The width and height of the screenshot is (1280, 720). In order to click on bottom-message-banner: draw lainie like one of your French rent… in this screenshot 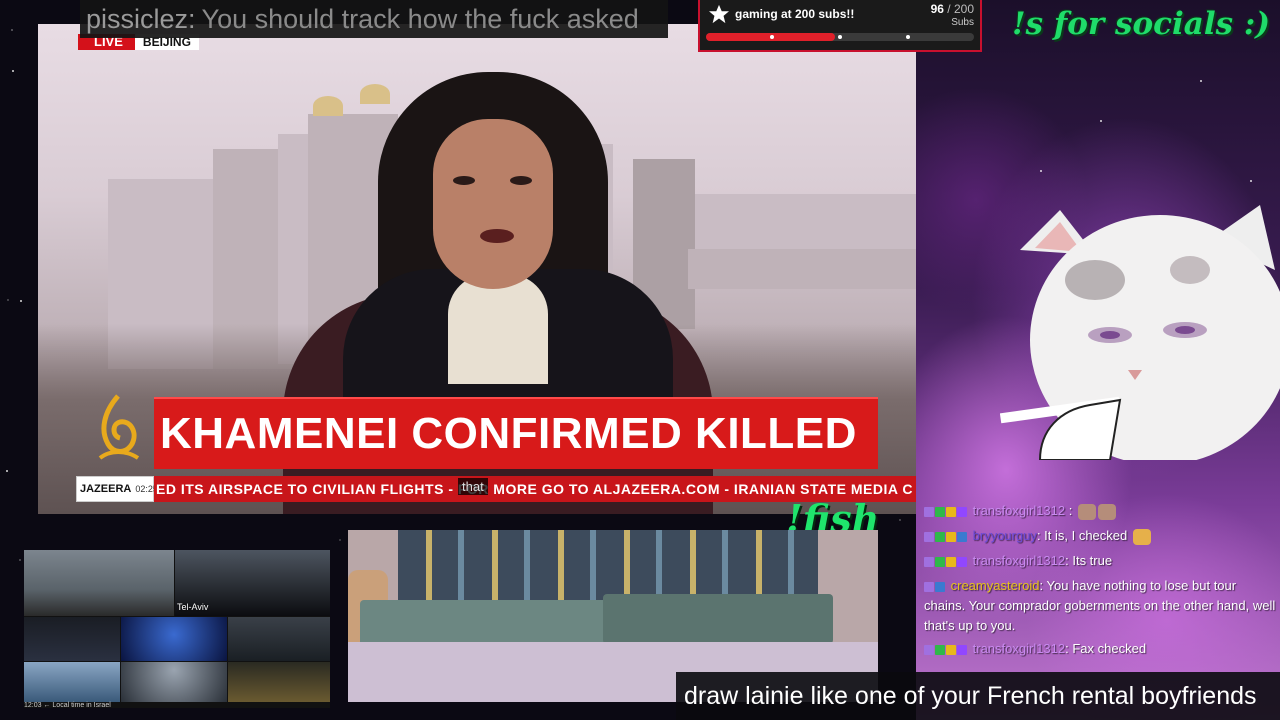, I will do `click(978, 696)`.